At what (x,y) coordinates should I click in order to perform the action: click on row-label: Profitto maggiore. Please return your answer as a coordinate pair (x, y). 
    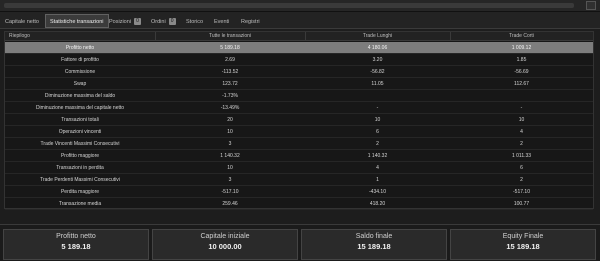
    Looking at the image, I should click on (80, 156).